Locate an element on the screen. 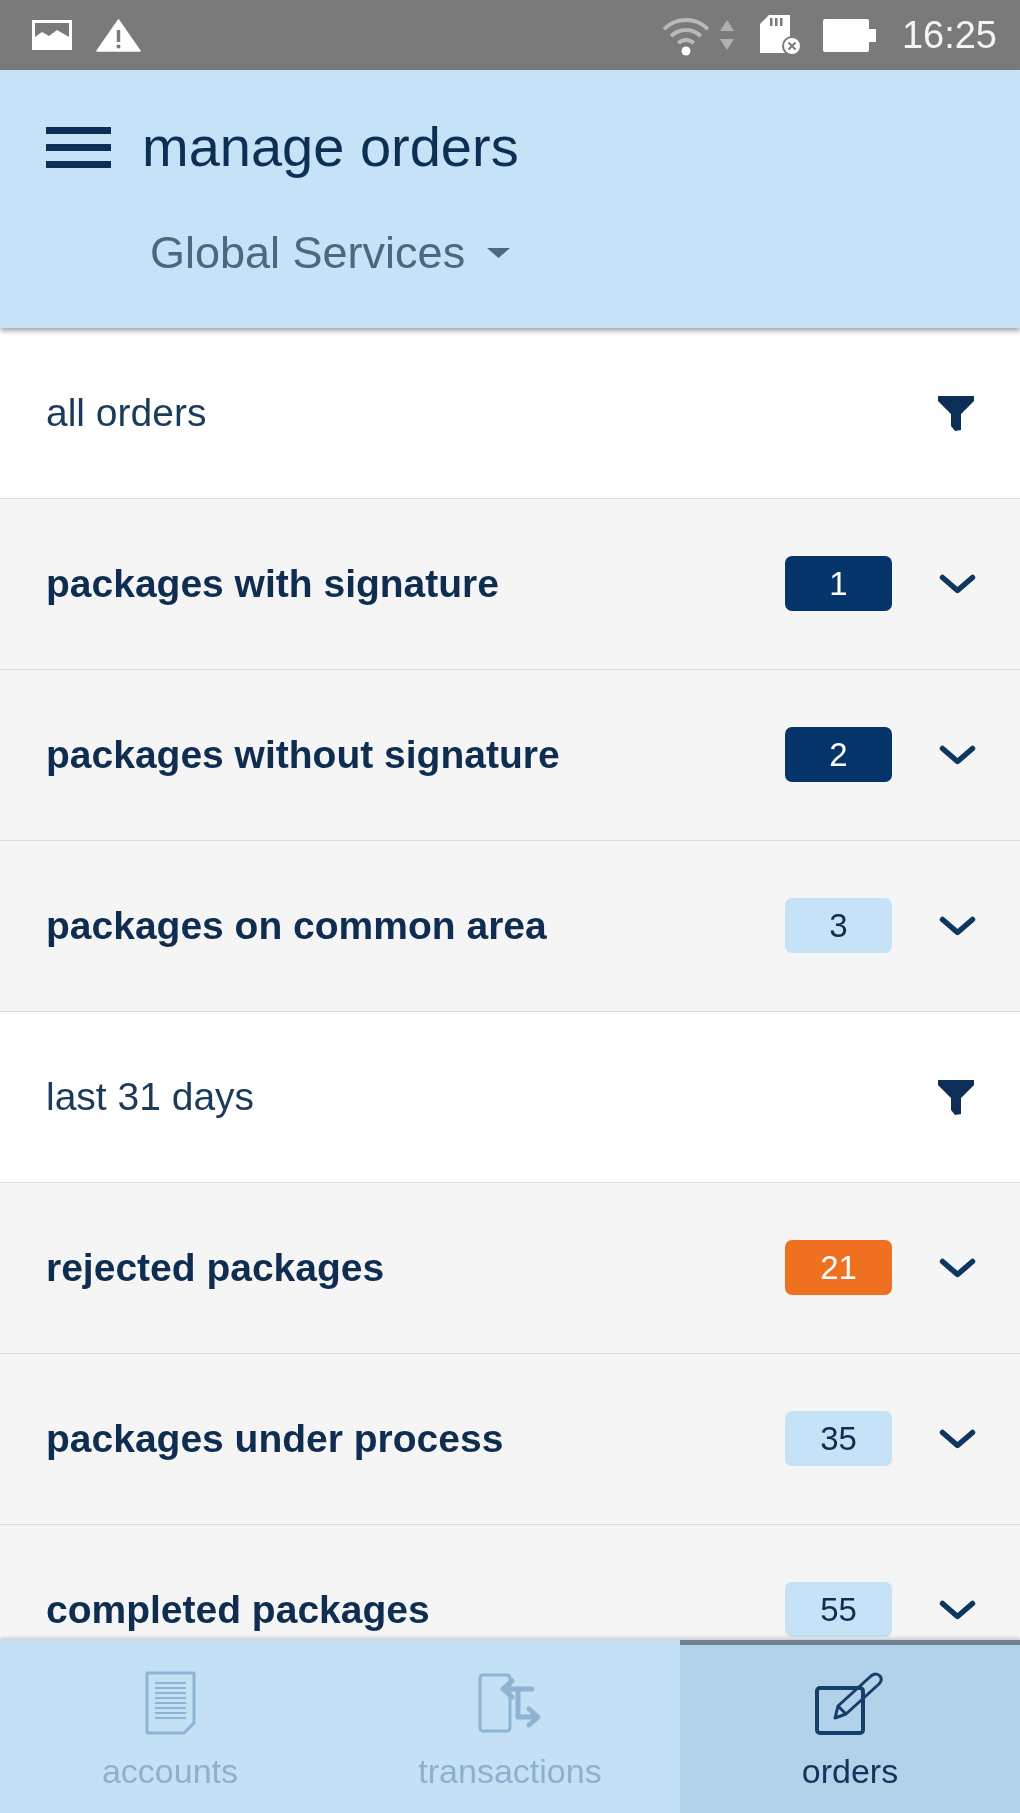 Image resolution: width=1020 pixels, height=1813 pixels. account-dropdown: Global Services is located at coordinates (330, 253).